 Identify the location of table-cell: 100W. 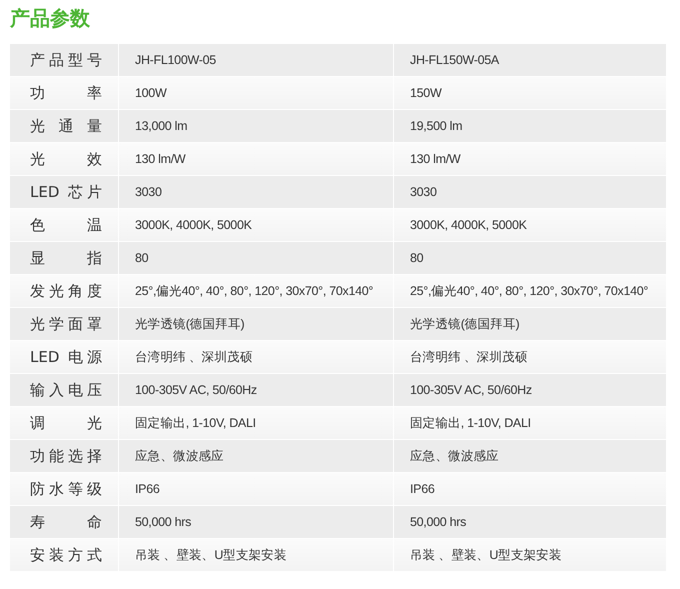
(150, 93).